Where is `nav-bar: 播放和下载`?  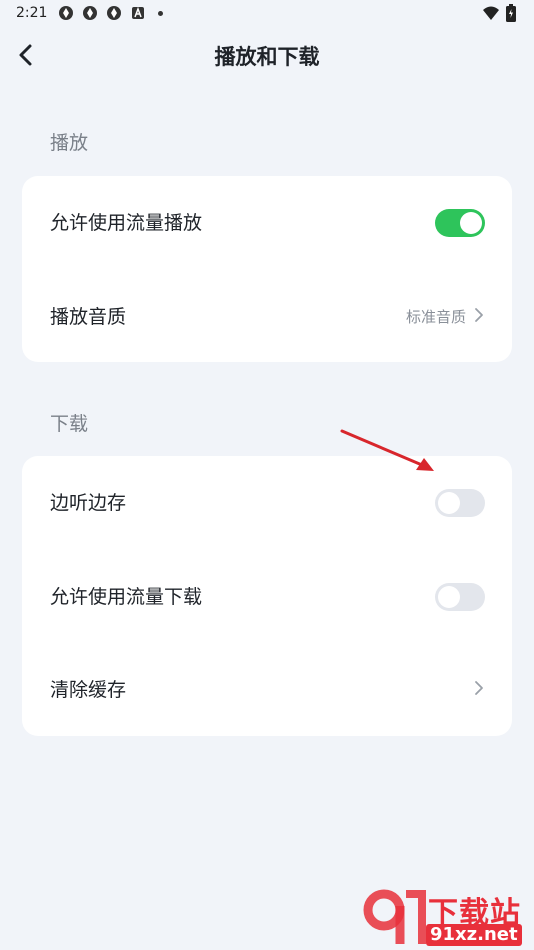
nav-bar: 播放和下载 is located at coordinates (267, 55).